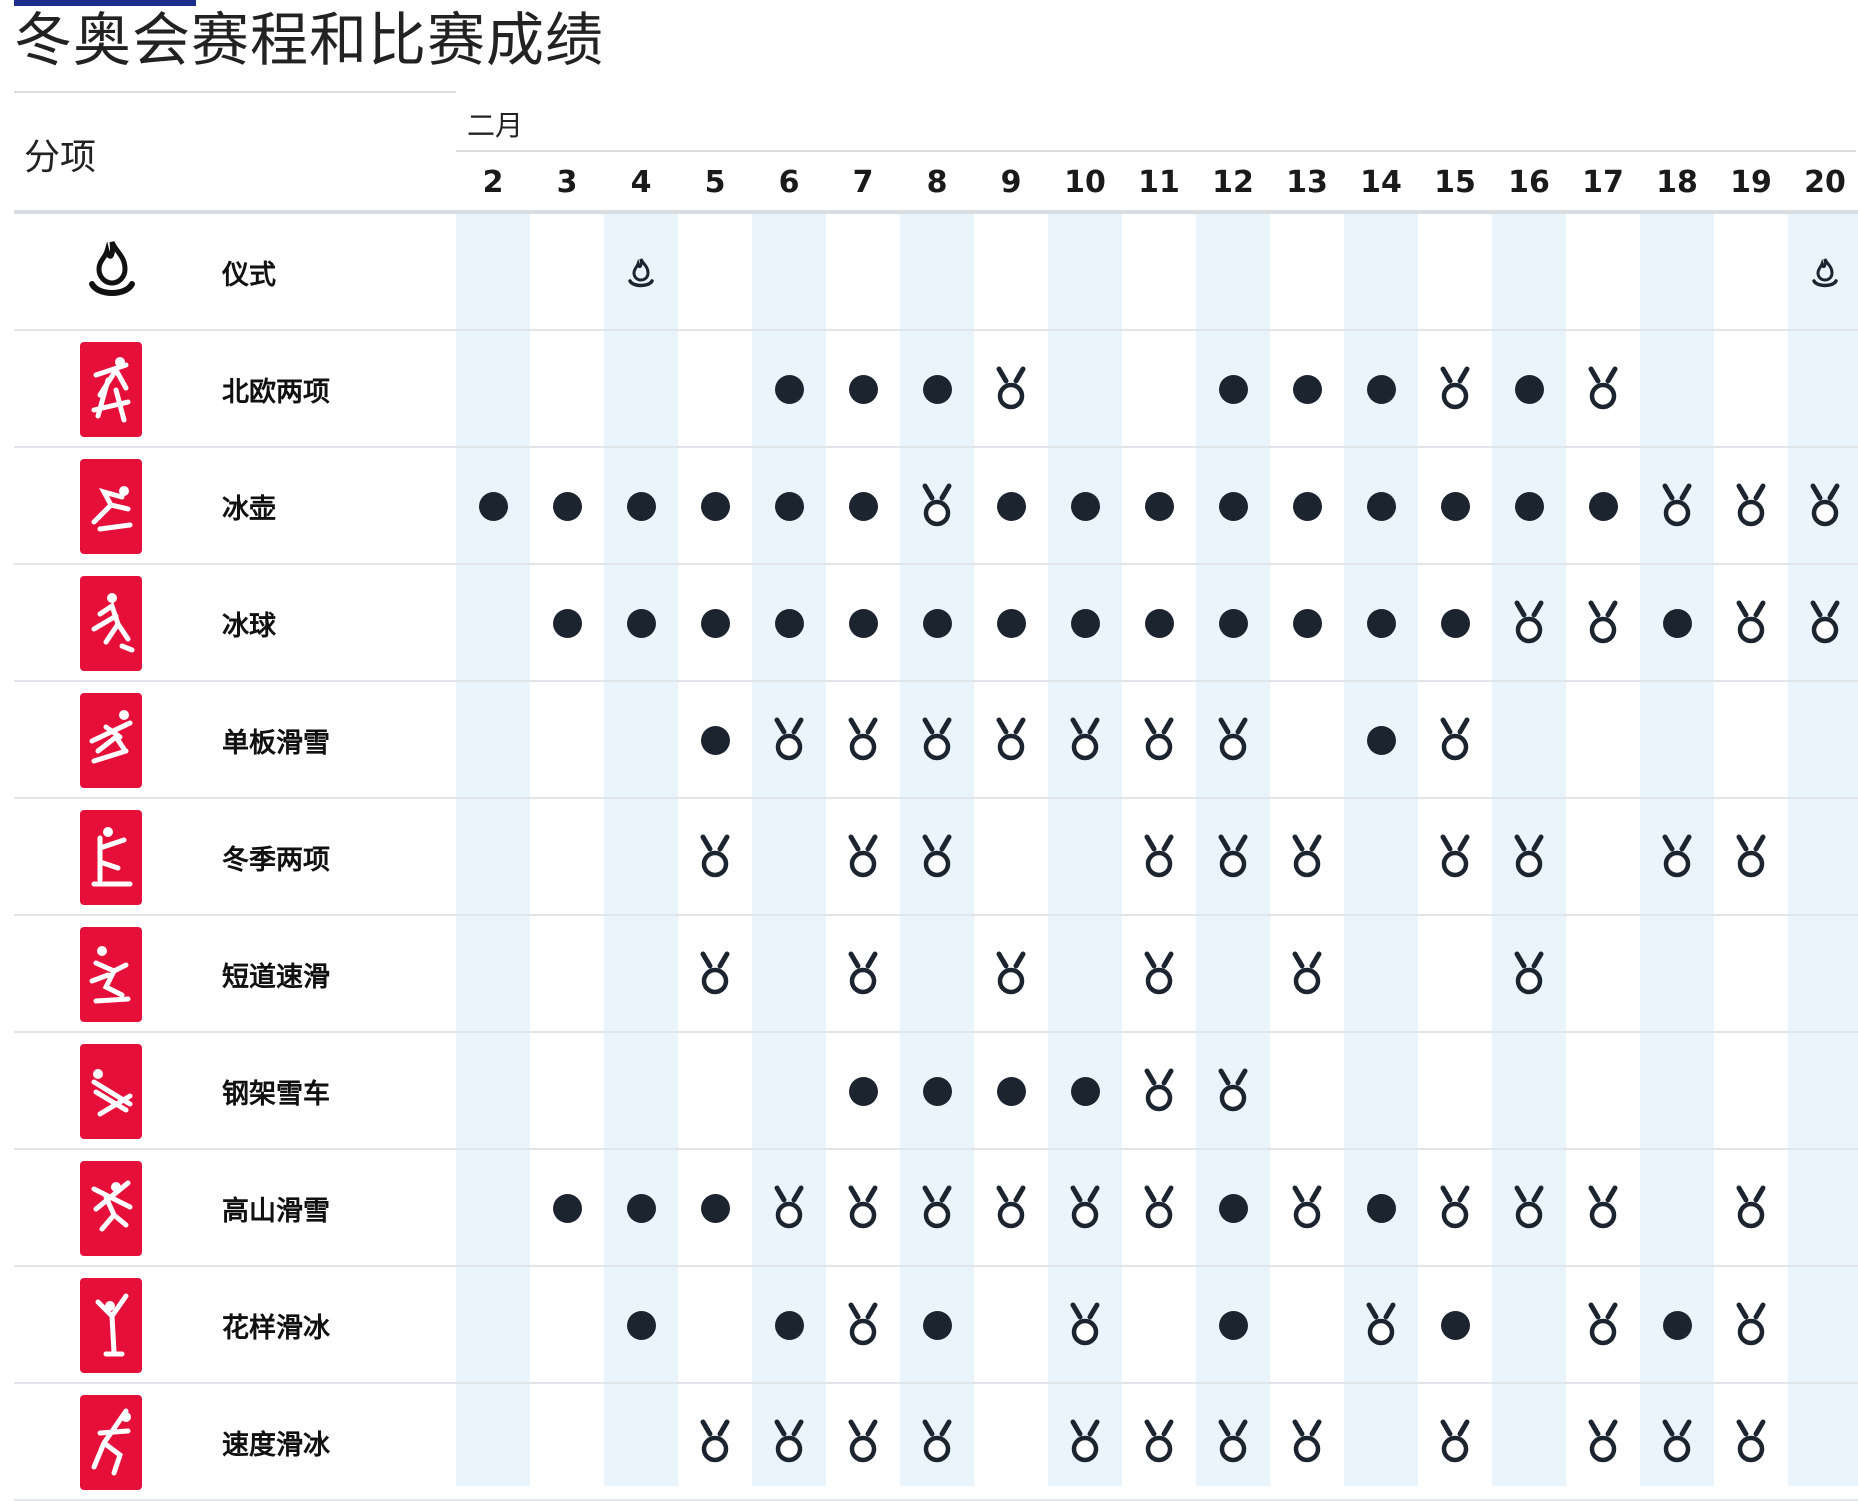  I want to click on sport-row: 高山滑雪, so click(936, 1208).